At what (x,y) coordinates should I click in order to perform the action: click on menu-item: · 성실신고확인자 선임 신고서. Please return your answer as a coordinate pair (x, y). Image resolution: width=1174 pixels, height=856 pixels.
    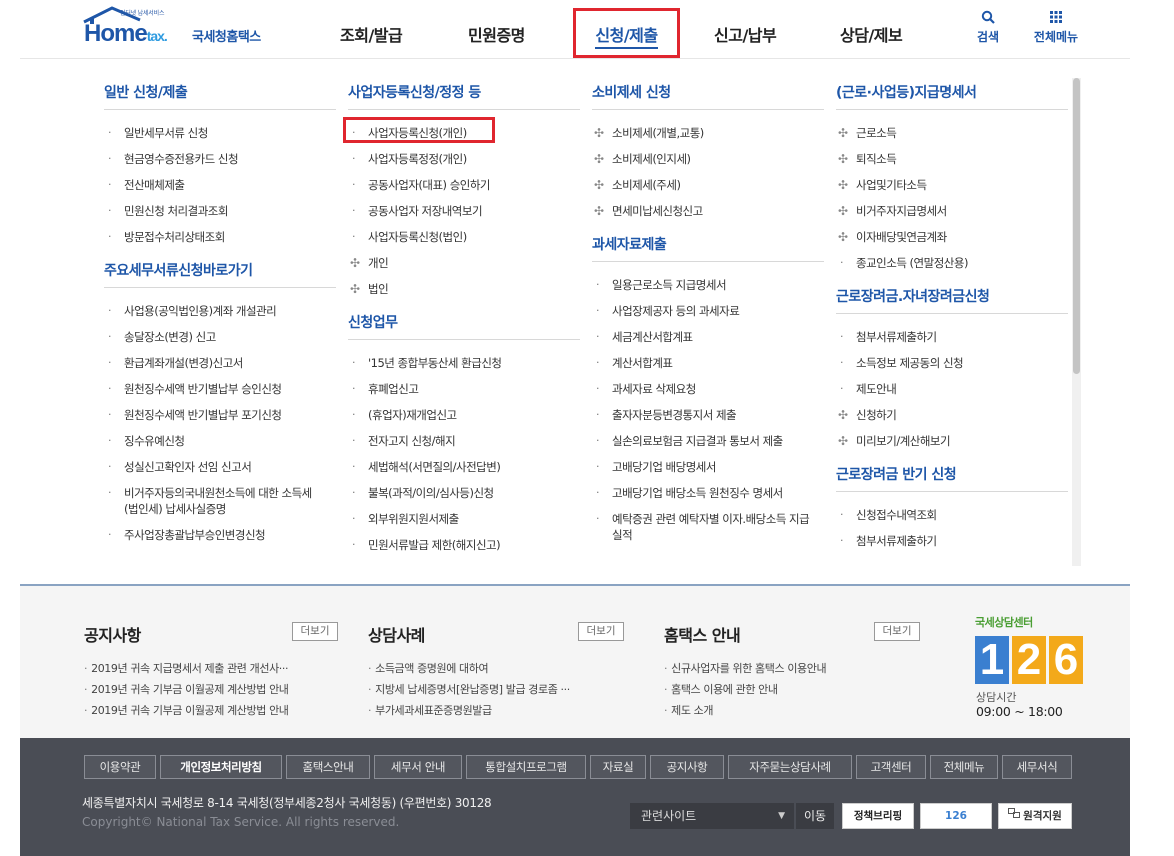
    Looking at the image, I should click on (220, 467).